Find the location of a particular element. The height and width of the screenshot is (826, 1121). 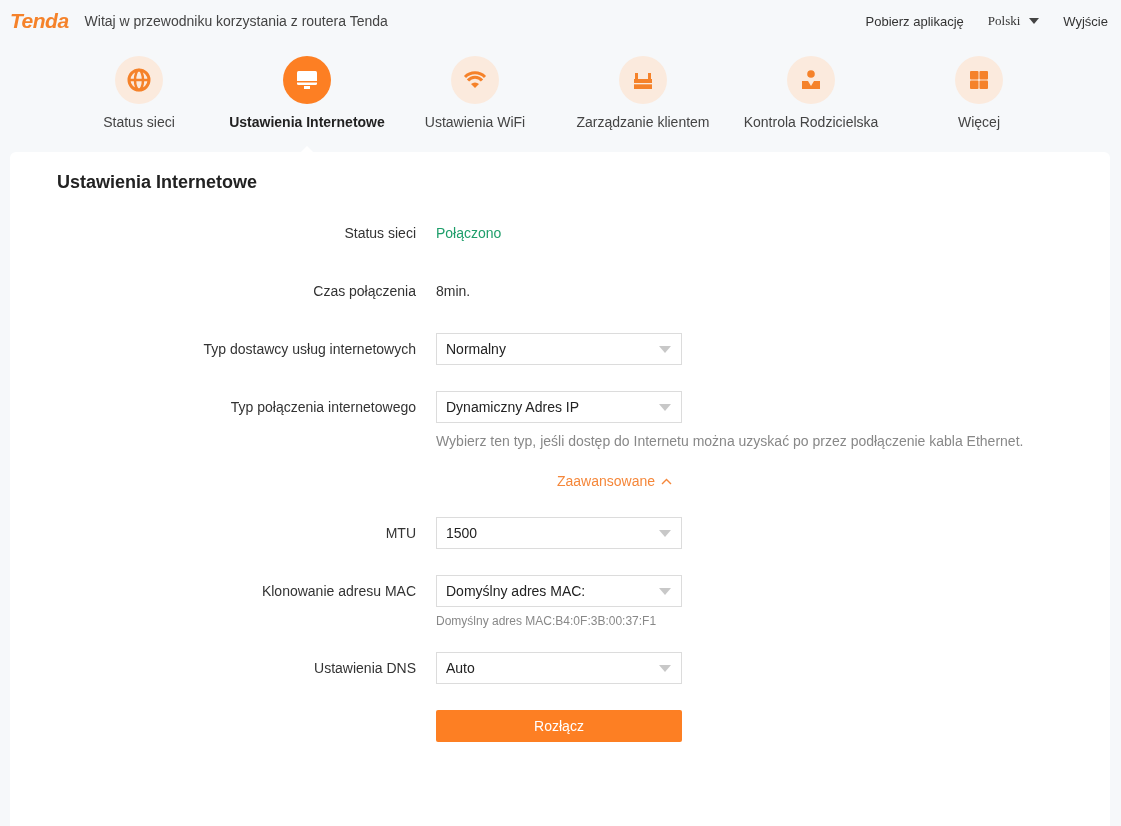

field-label: Klonowanie adresu MAC is located at coordinates (338, 591).